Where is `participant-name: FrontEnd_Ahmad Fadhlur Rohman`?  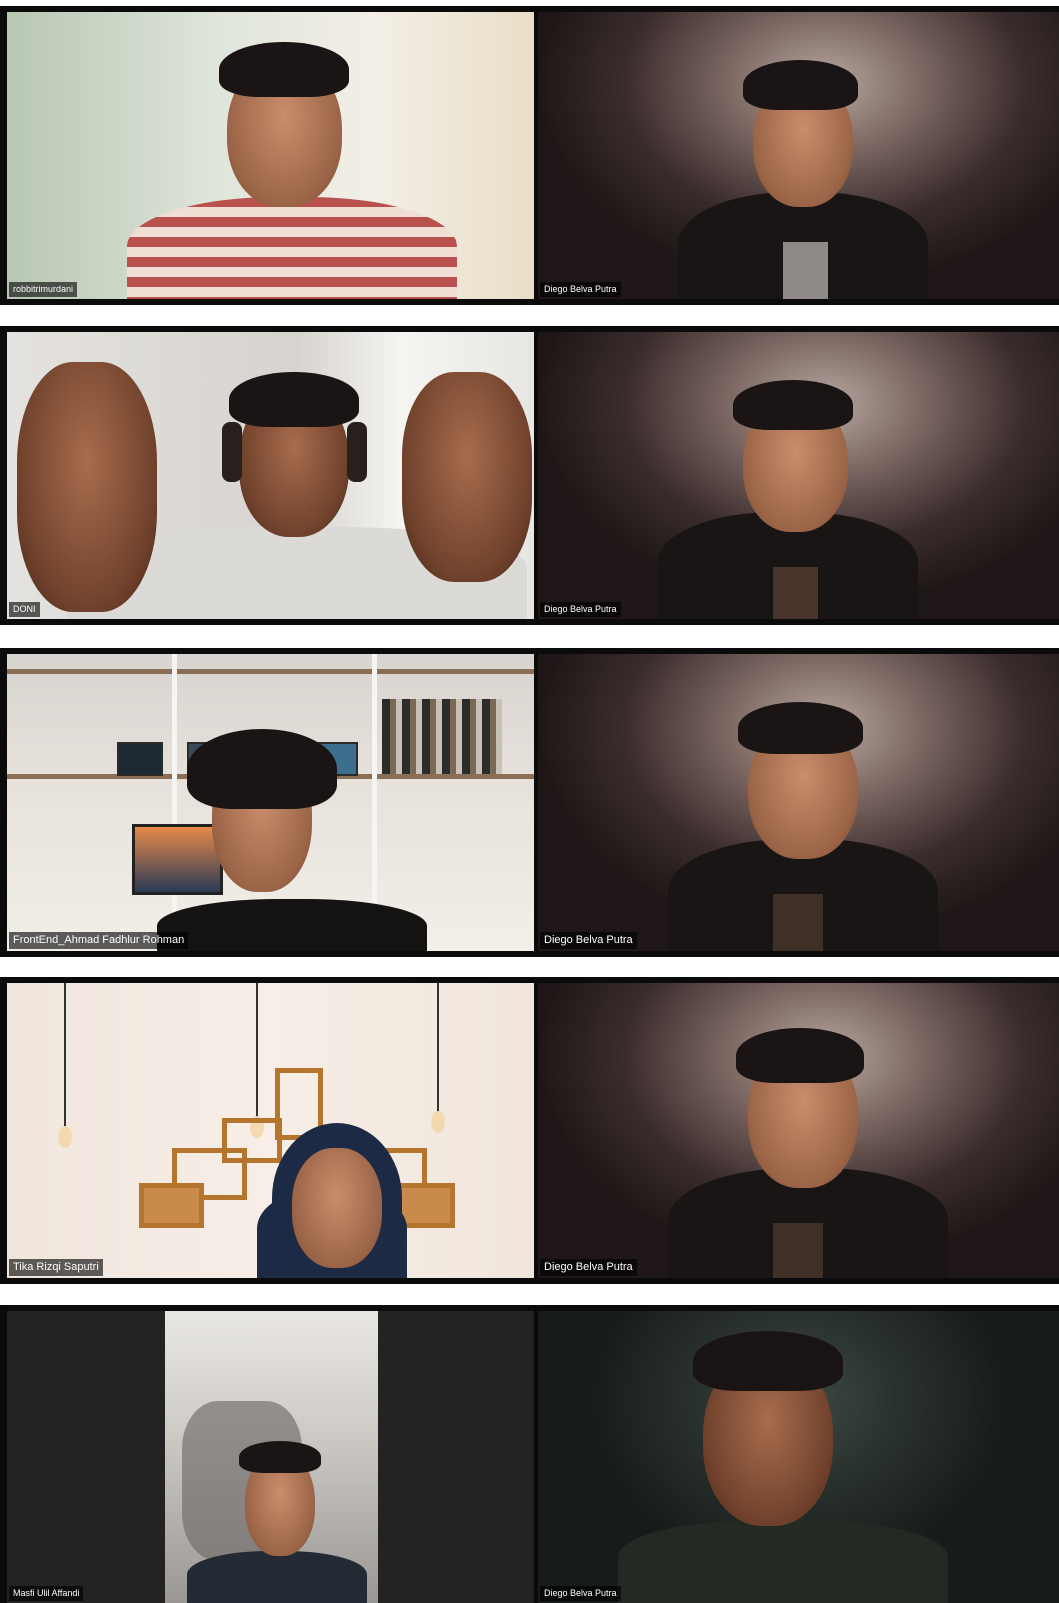
participant-name: FrontEnd_Ahmad Fadhlur Rohman is located at coordinates (99, 940).